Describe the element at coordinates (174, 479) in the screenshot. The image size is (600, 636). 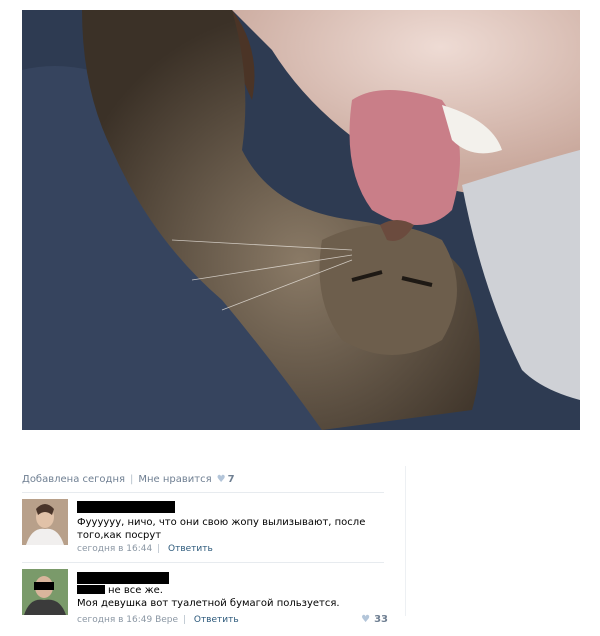
I see `like-button: Мне нравится` at that location.